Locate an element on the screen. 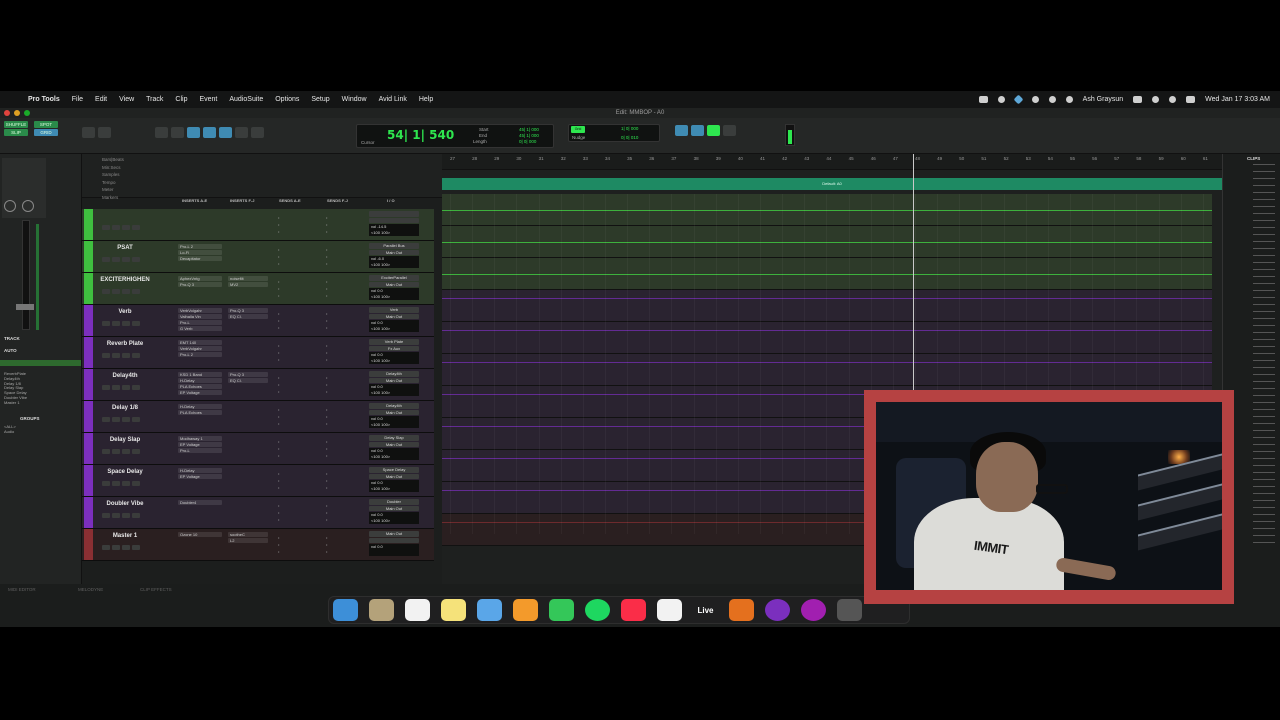 The width and height of the screenshot is (1280, 720). music-icon is located at coordinates (633, 610).